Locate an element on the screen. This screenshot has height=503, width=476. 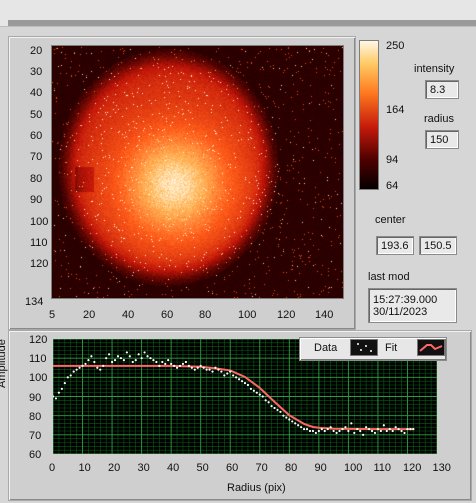
legend-fit-swatch is located at coordinates (431, 347).